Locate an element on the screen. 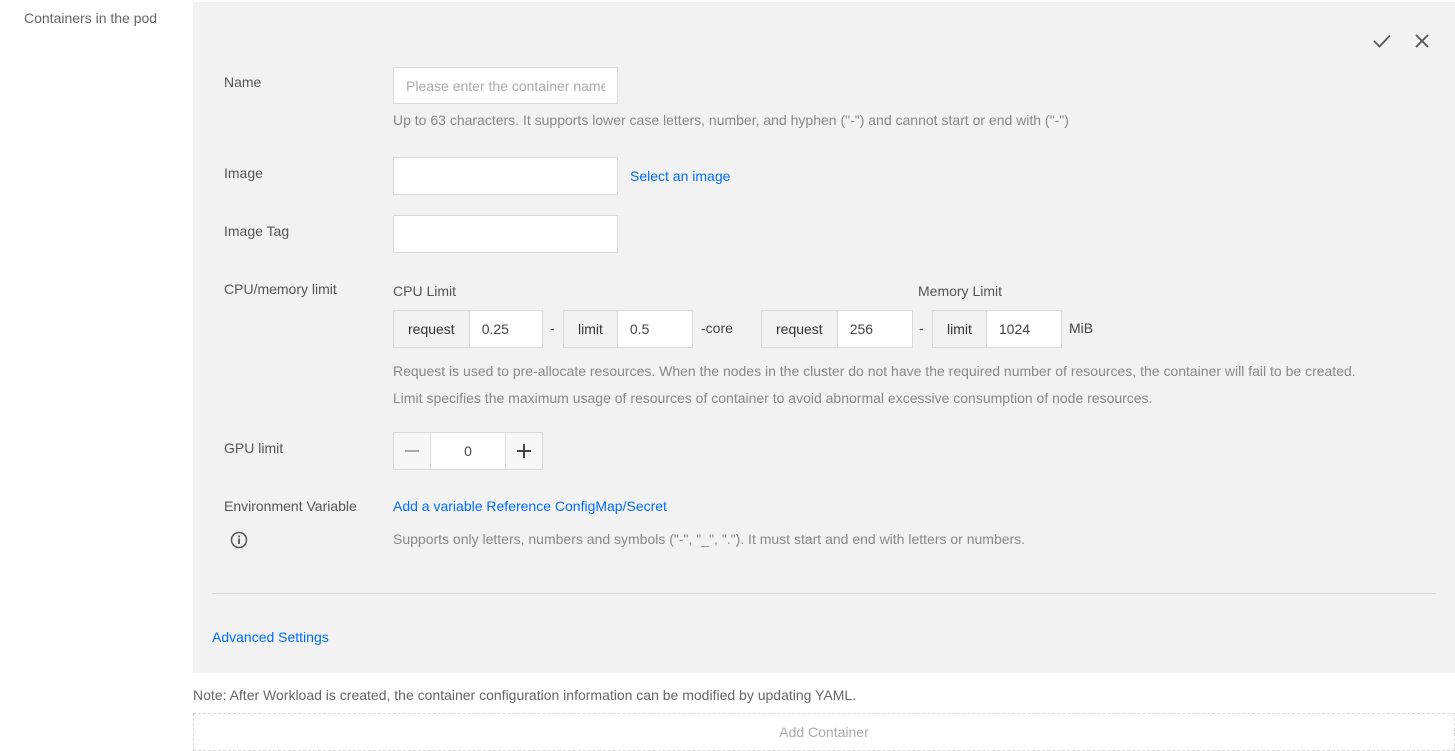 The height and width of the screenshot is (751, 1455). mem-request-group: request 256 is located at coordinates (837, 329).